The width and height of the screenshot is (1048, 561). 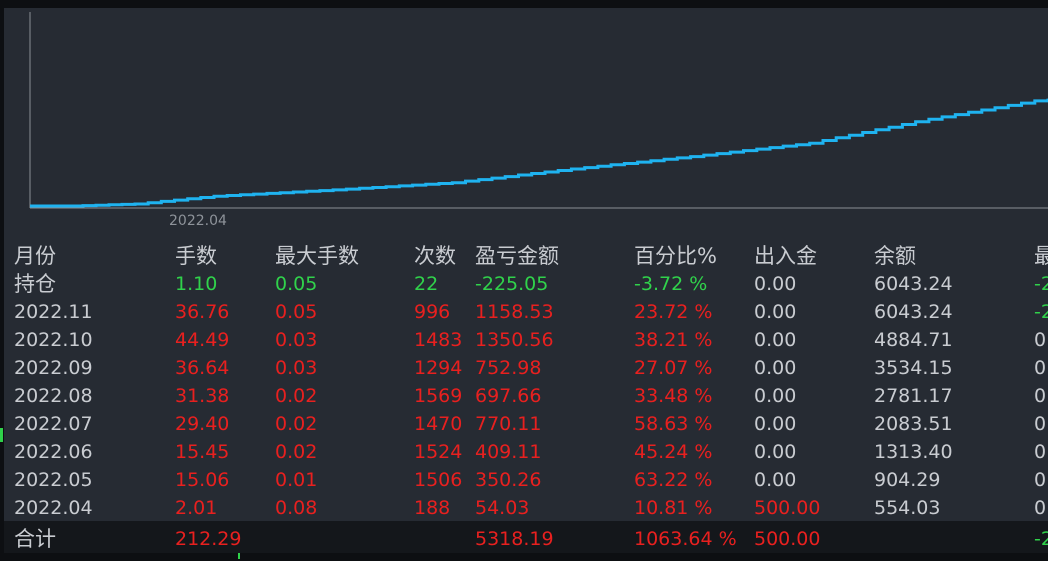 I want to click on cell-max-lots: 0.08, so click(x=296, y=508).